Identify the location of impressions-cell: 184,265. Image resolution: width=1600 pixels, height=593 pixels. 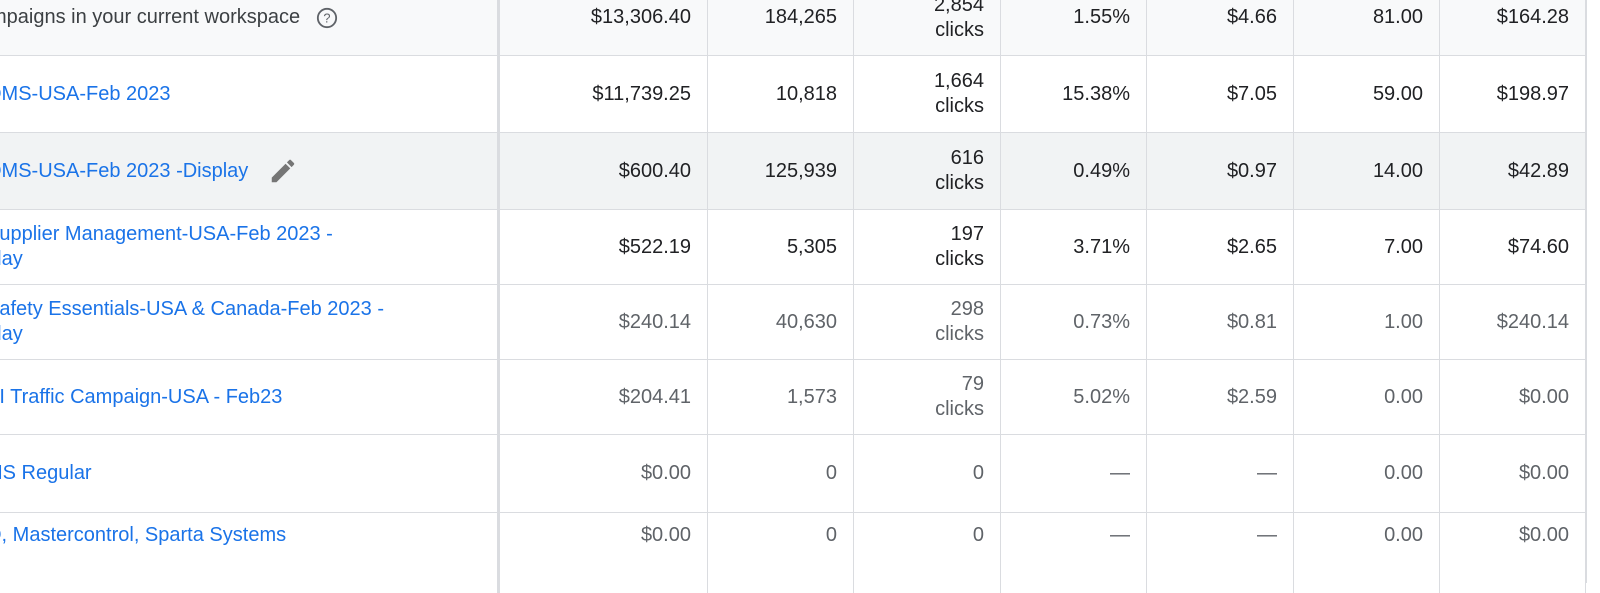
(781, 27).